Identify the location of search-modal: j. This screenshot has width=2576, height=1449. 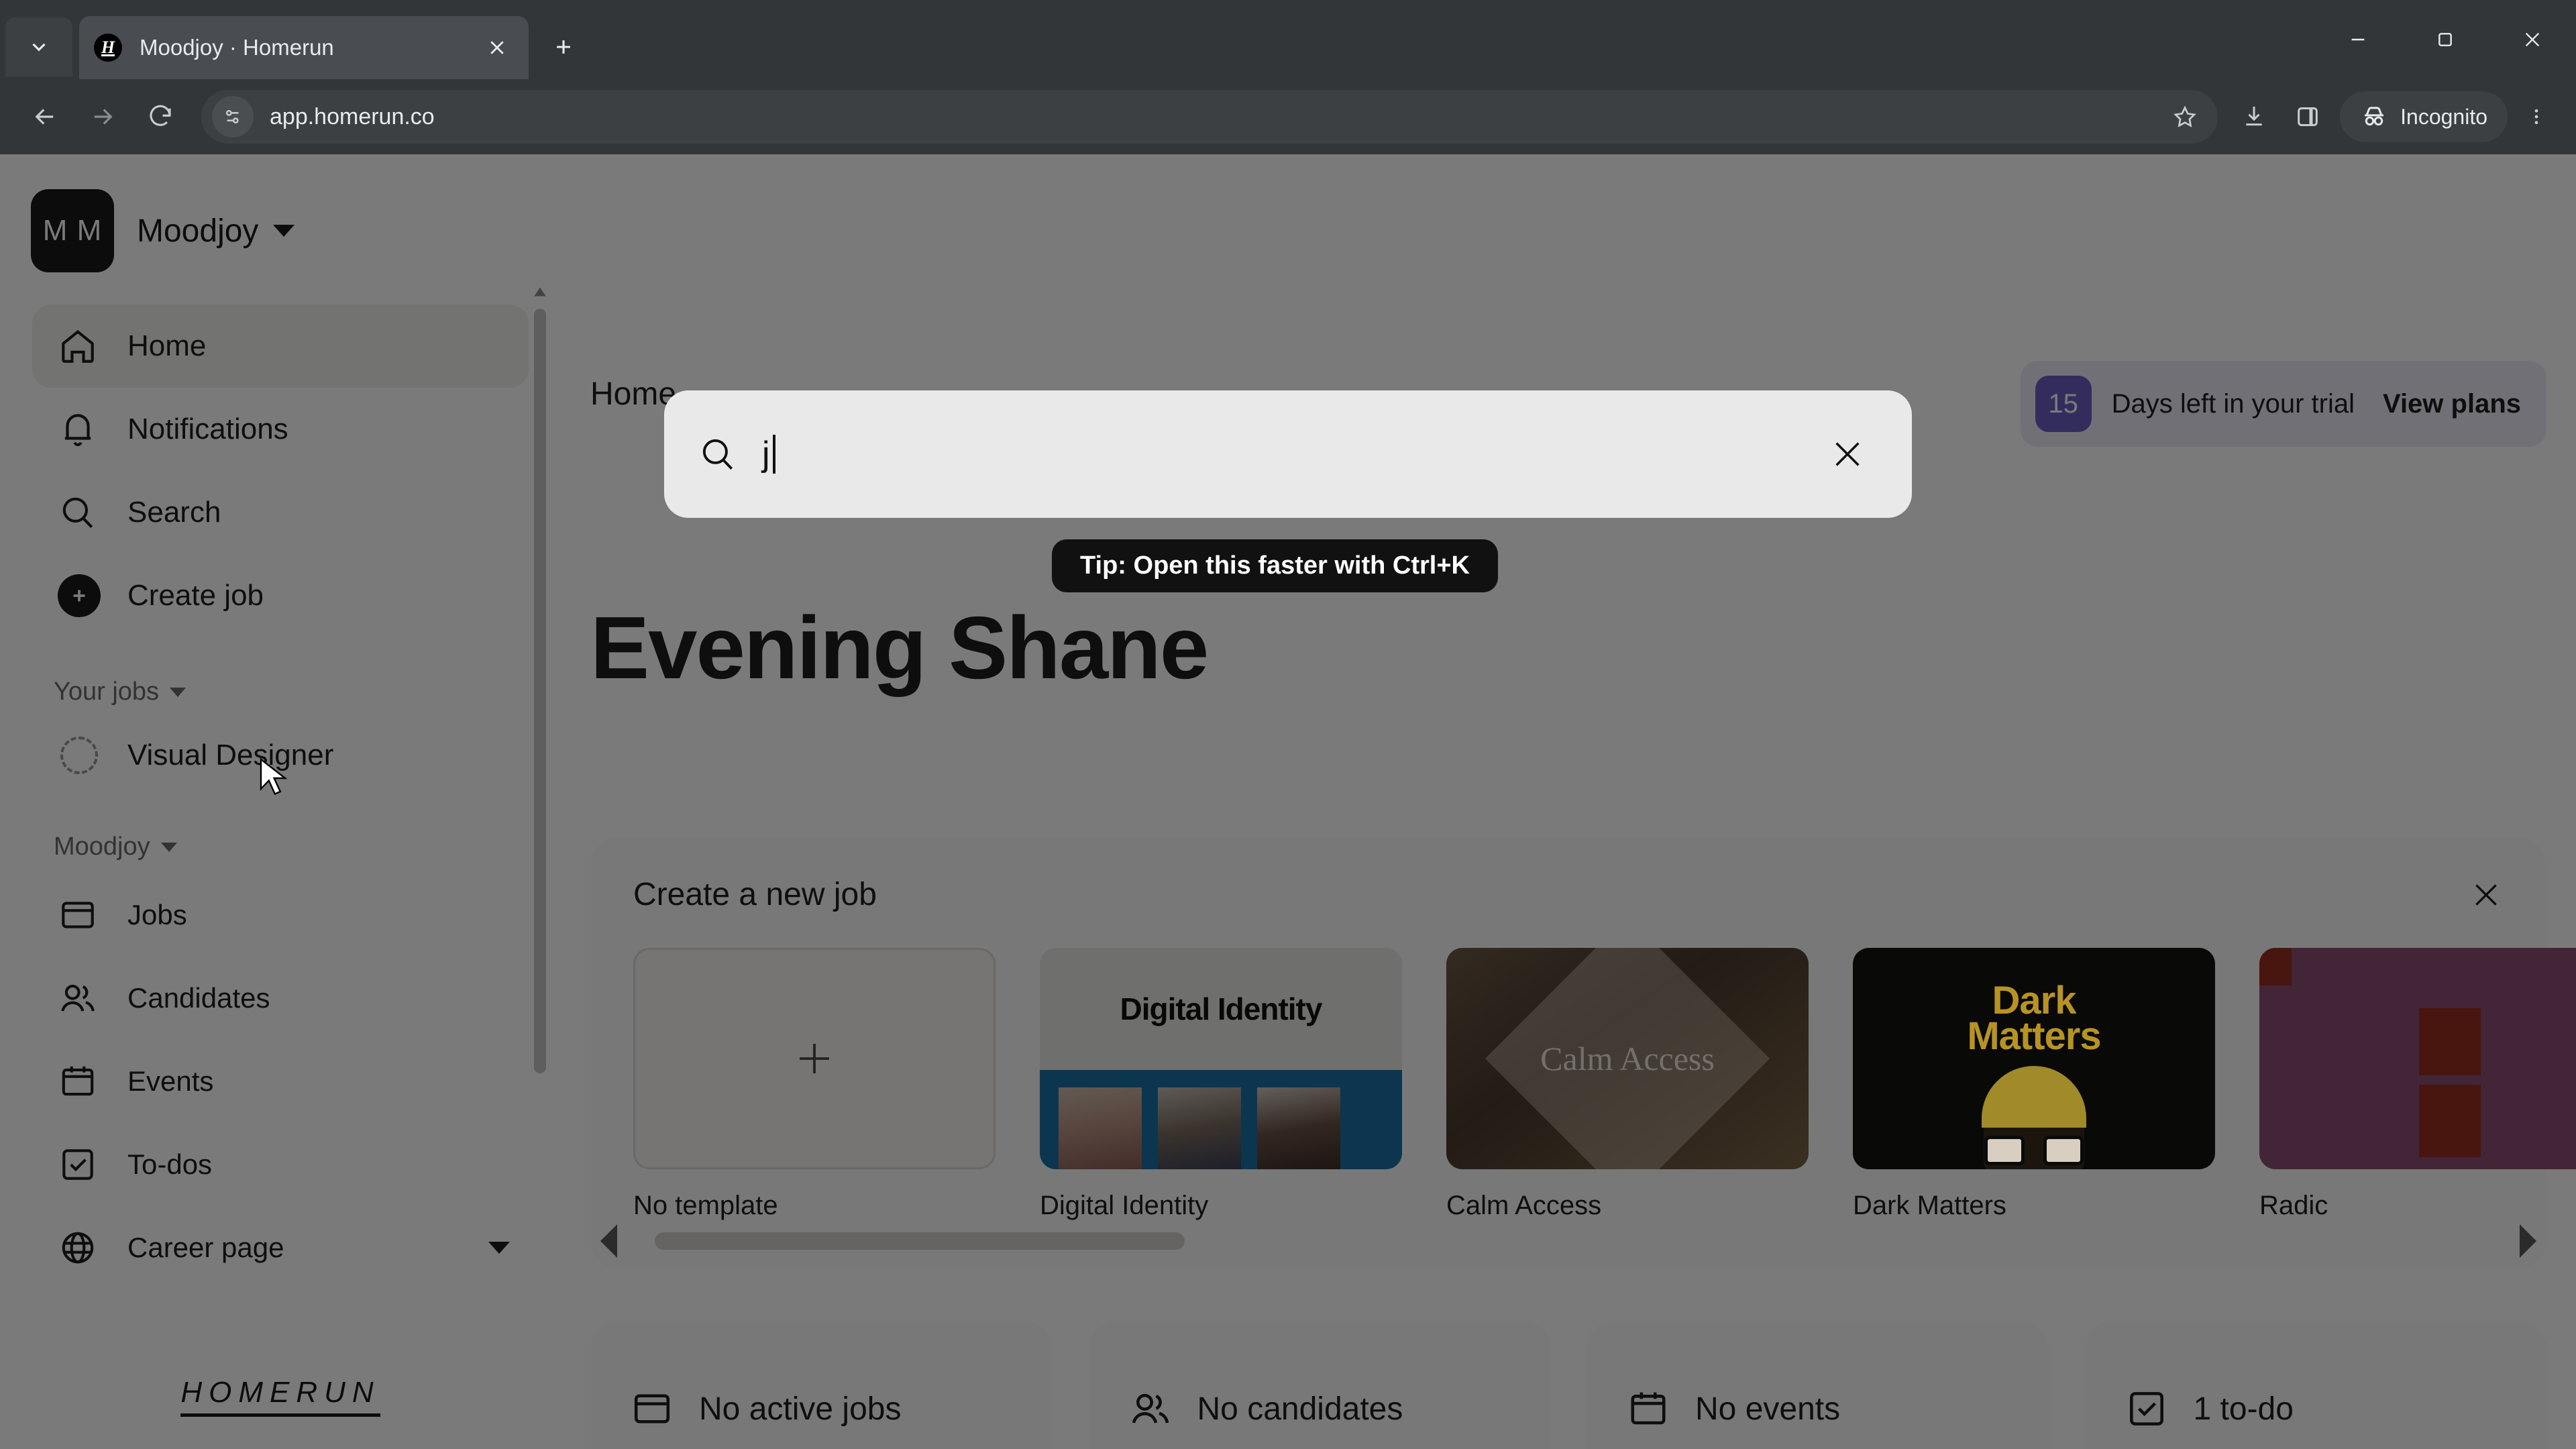
(1288, 454).